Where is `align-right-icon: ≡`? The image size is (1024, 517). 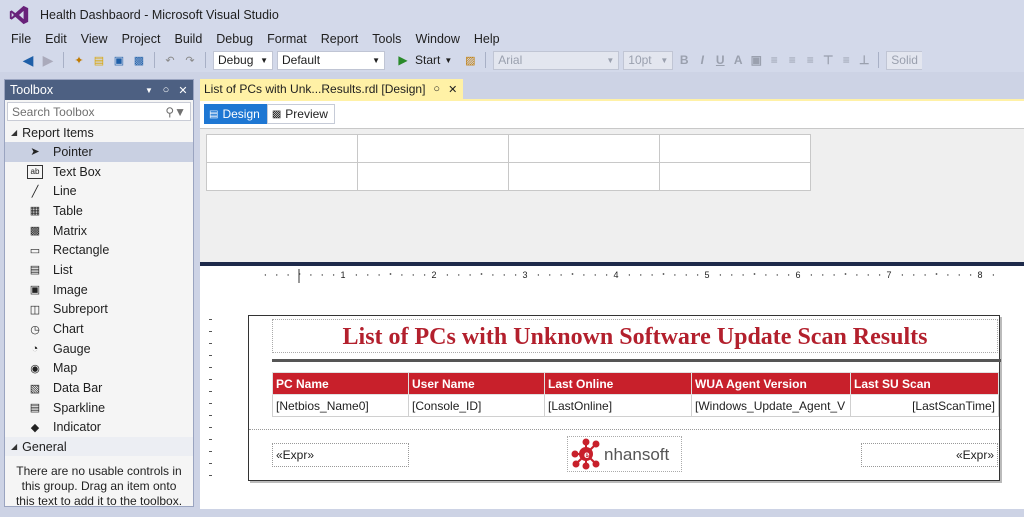 align-right-icon: ≡ is located at coordinates (810, 60).